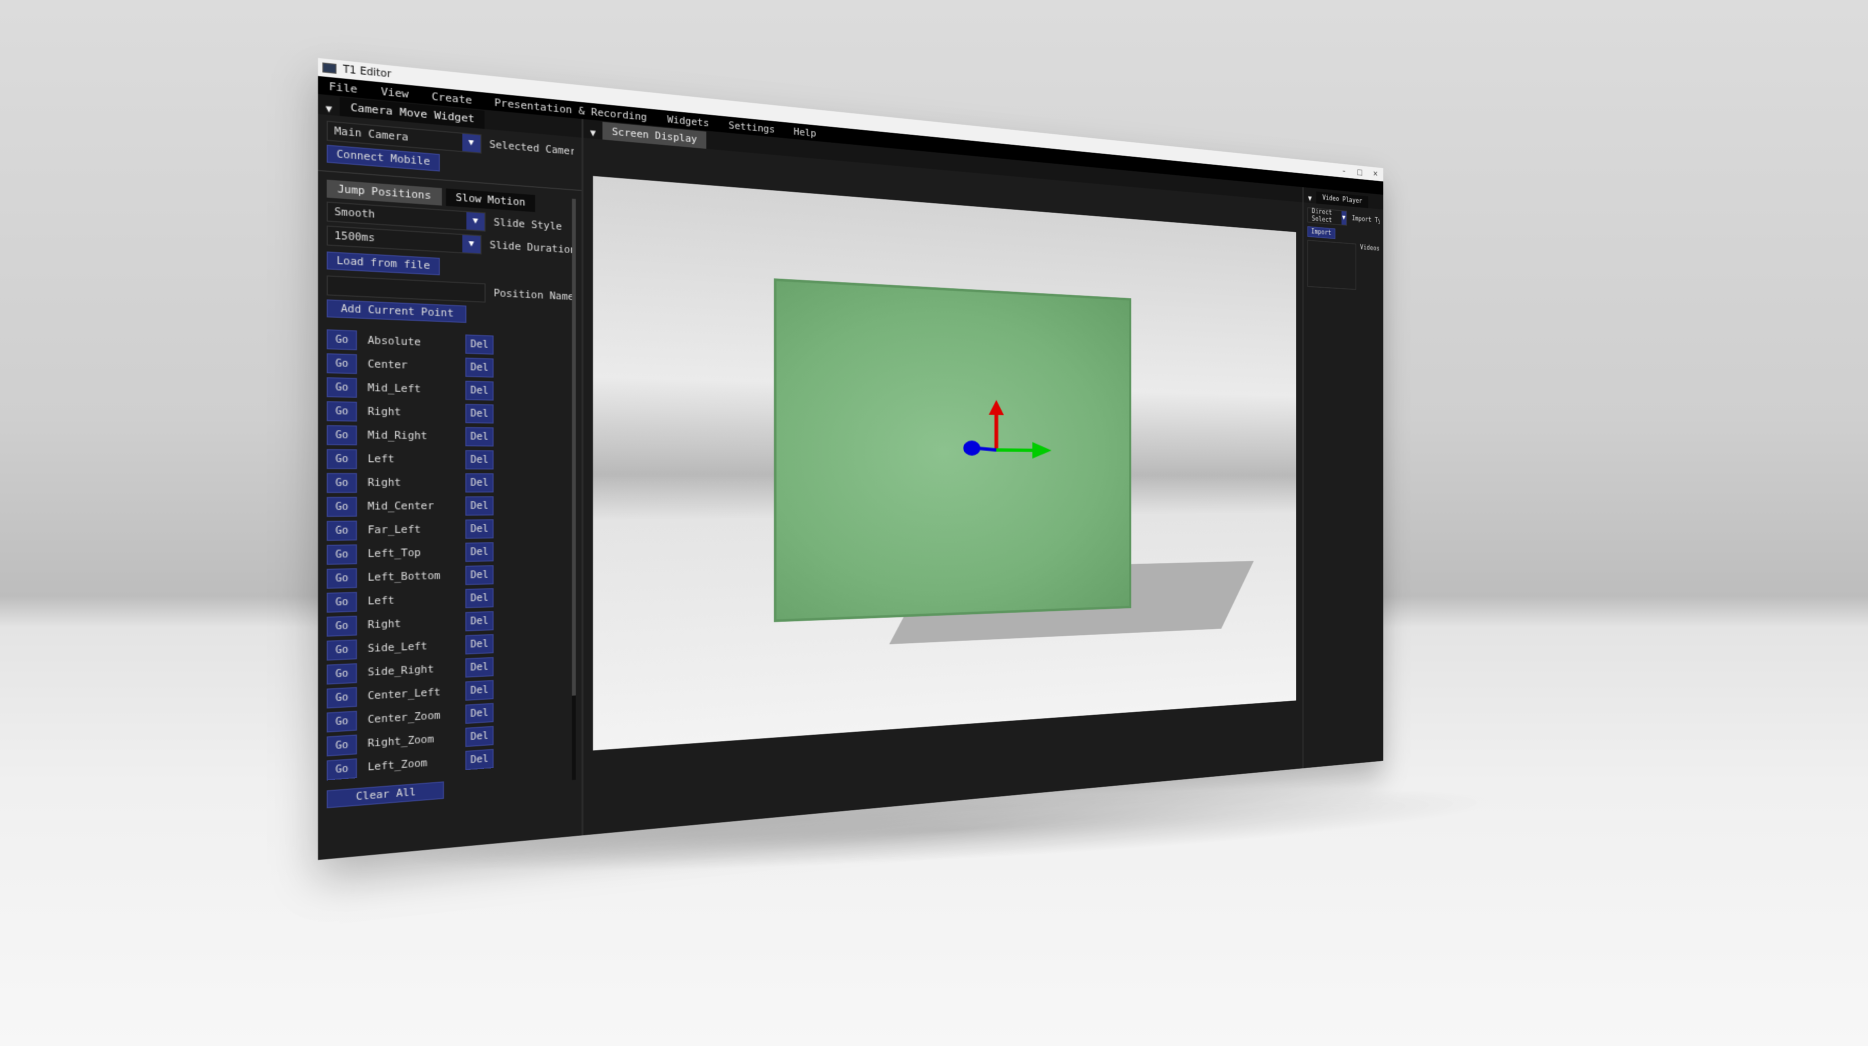  Describe the element at coordinates (1360, 173) in the screenshot. I see `maximize-button: □` at that location.